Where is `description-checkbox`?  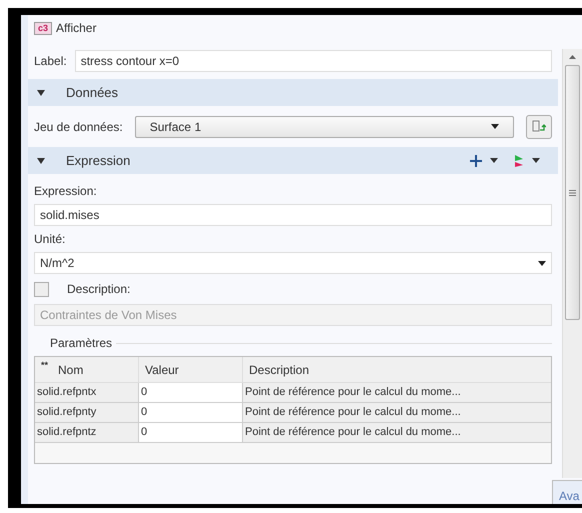 description-checkbox is located at coordinates (41, 289).